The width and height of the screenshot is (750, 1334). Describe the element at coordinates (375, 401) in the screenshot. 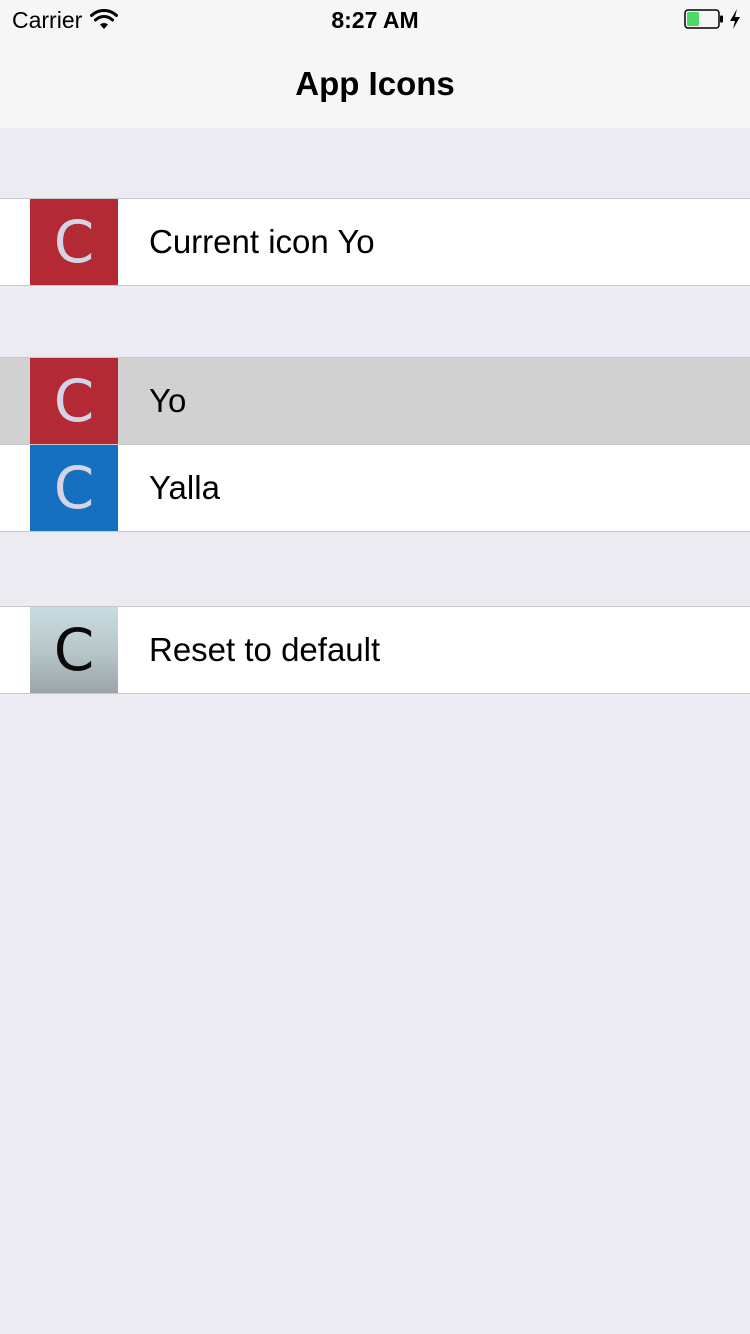

I see `icon-option-yo: C Yo` at that location.